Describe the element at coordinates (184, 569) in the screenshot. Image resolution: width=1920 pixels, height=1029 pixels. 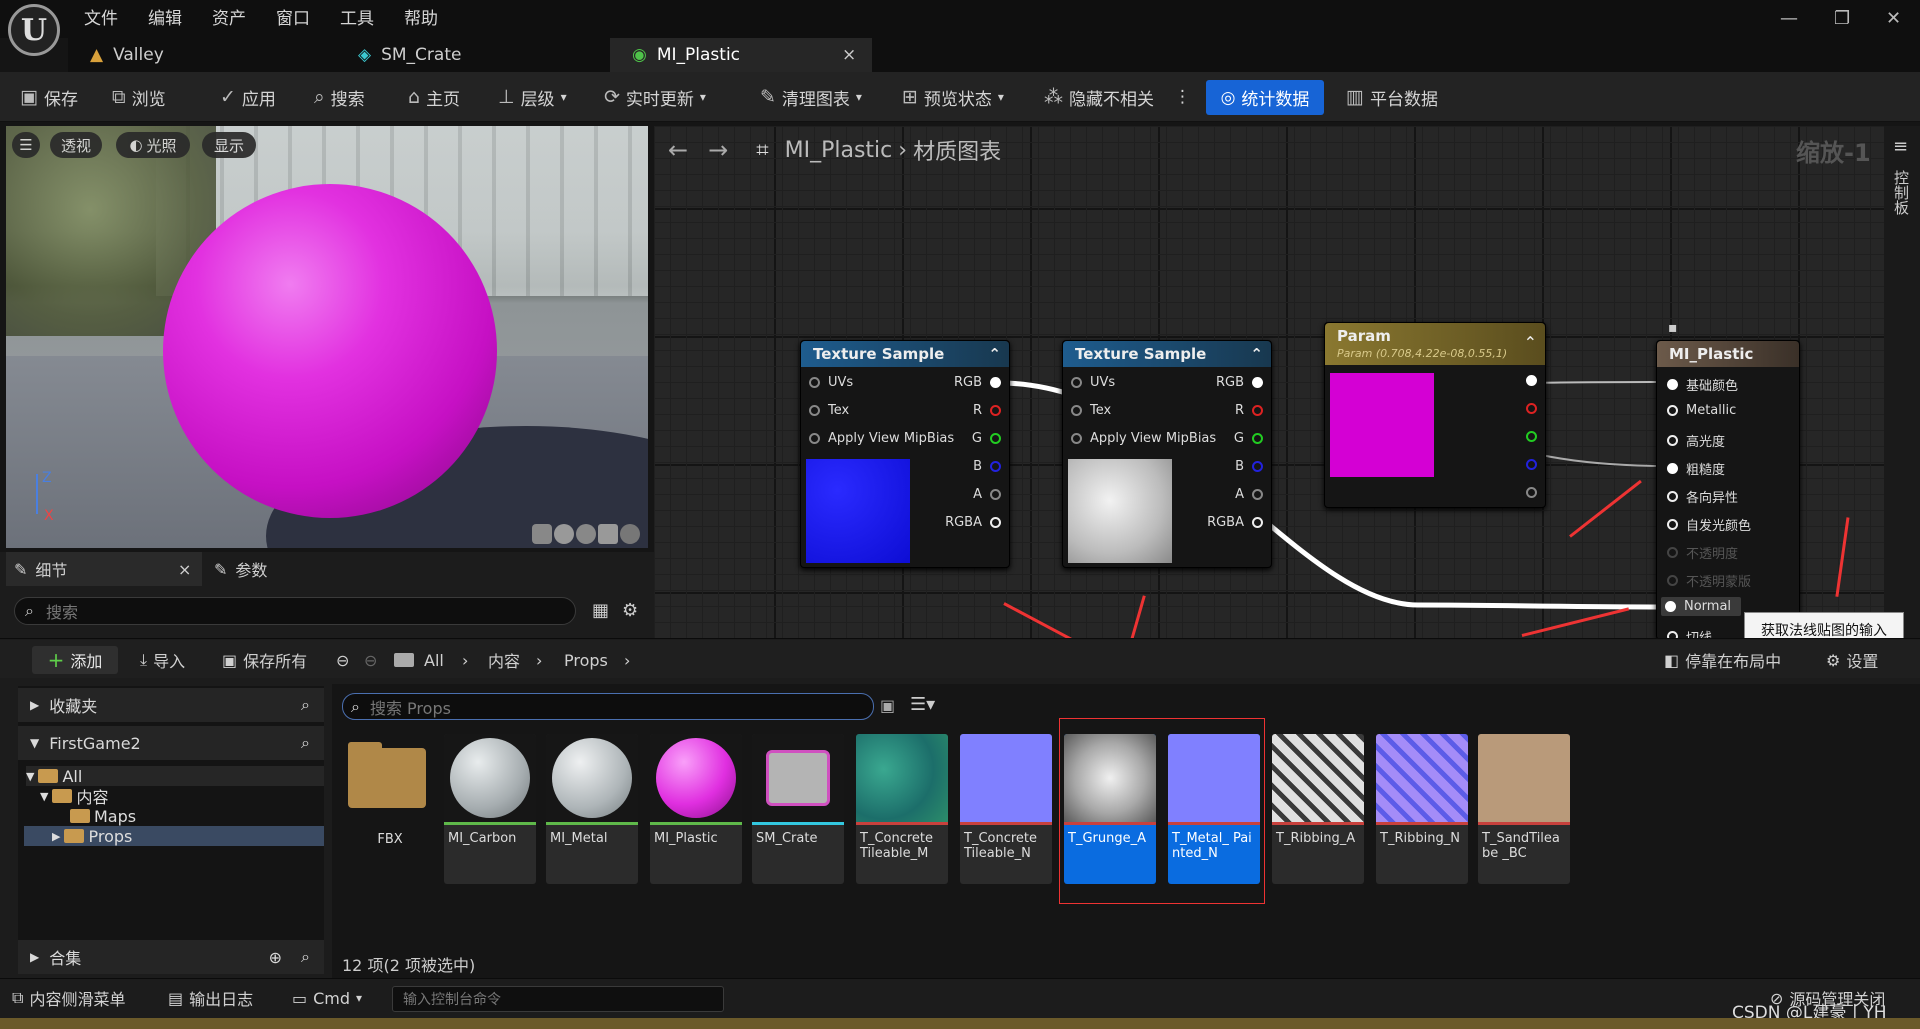
I see `close-details-icon: ×` at that location.